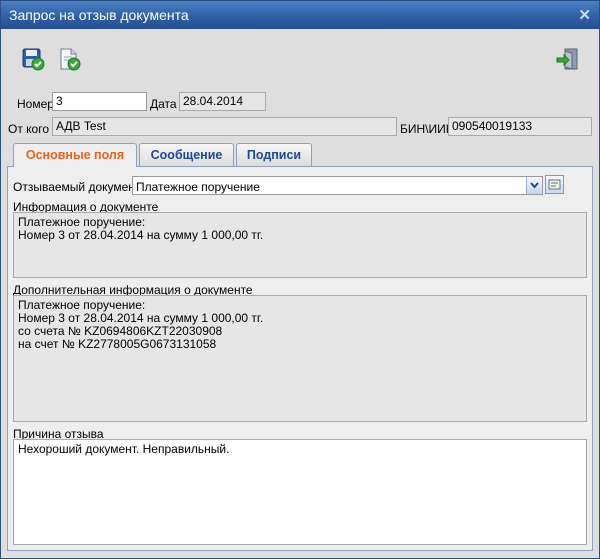  I want to click on tab-message: Сообщение, so click(186, 154).